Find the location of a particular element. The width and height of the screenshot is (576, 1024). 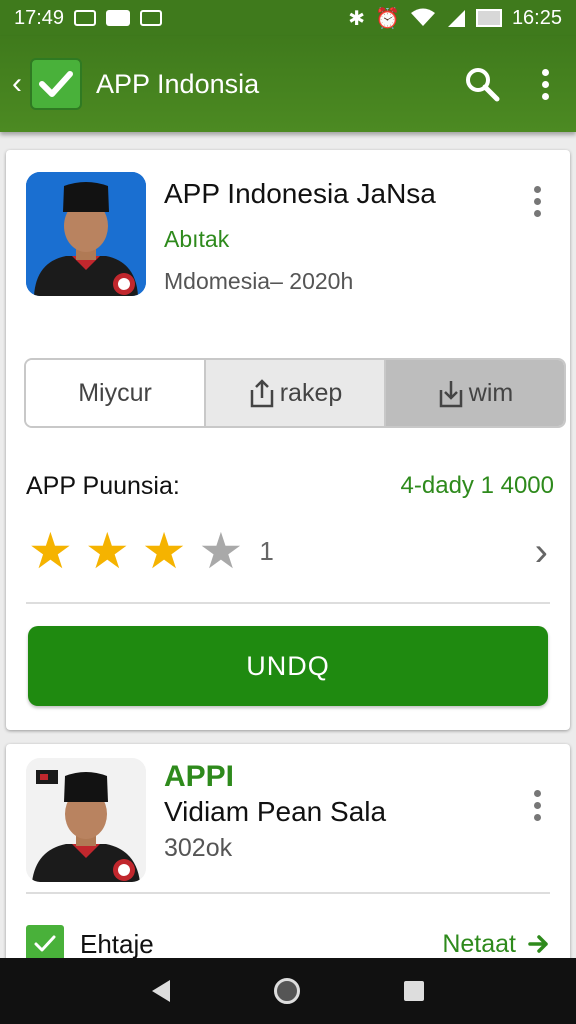

search-icon is located at coordinates (482, 84).